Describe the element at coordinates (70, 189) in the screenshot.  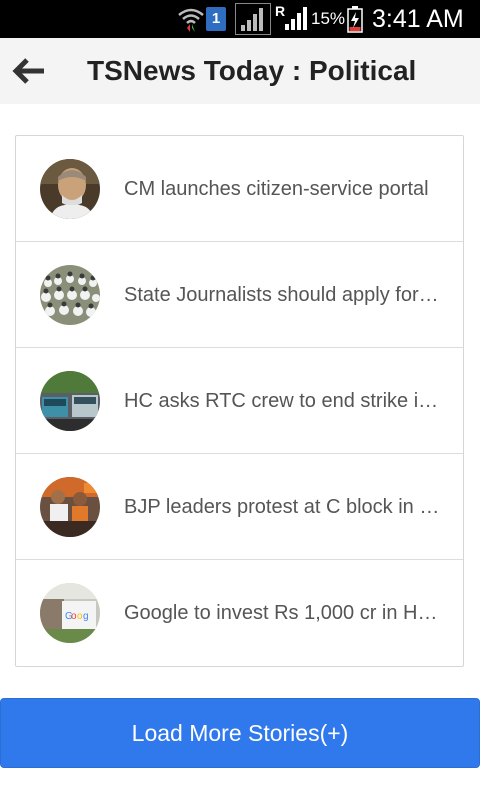
I see `story-thumbnail-portrait` at that location.